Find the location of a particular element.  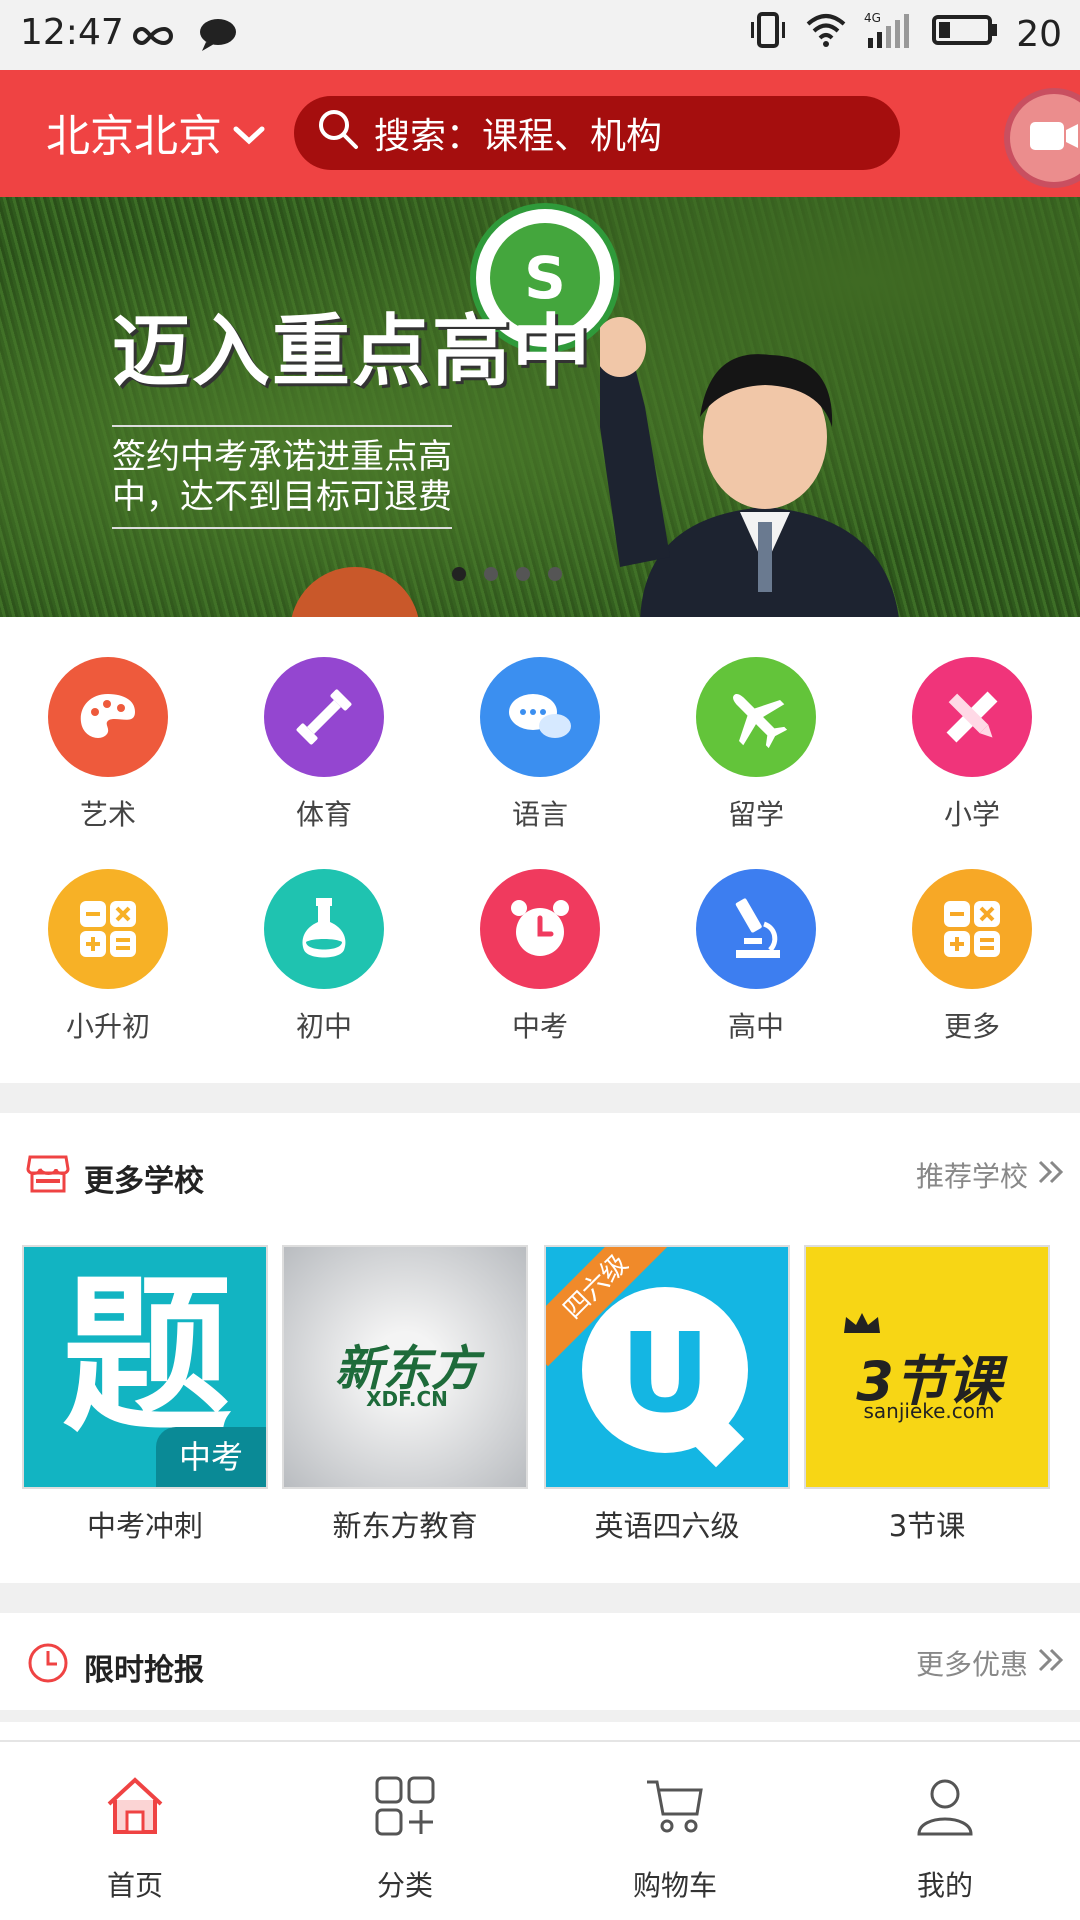

search-icon is located at coordinates (338, 133).